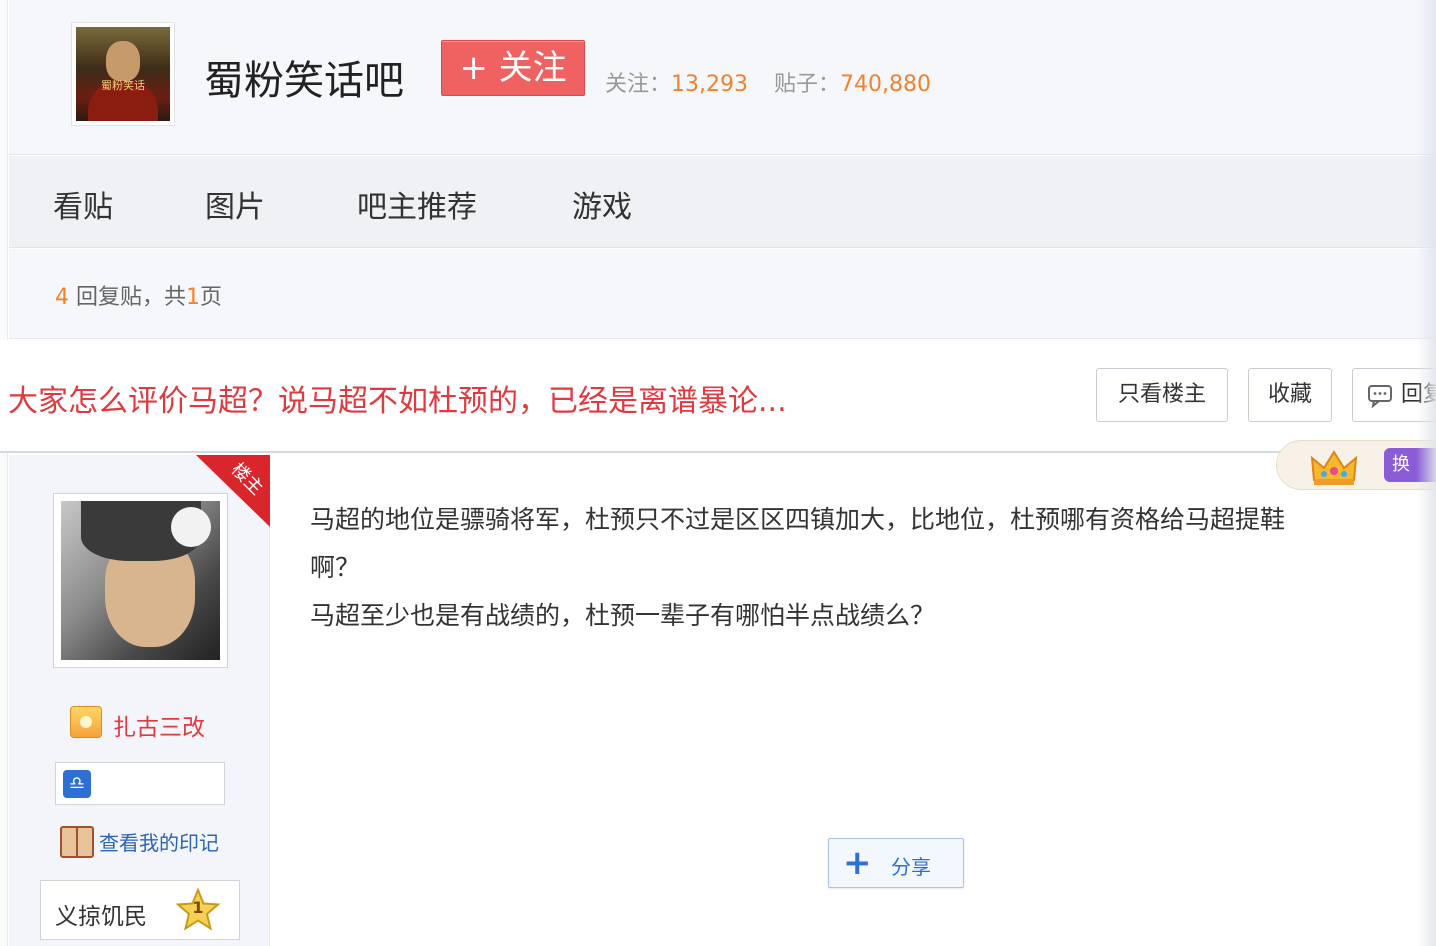 The width and height of the screenshot is (1436, 946). I want to click on member-icon, so click(86, 722).